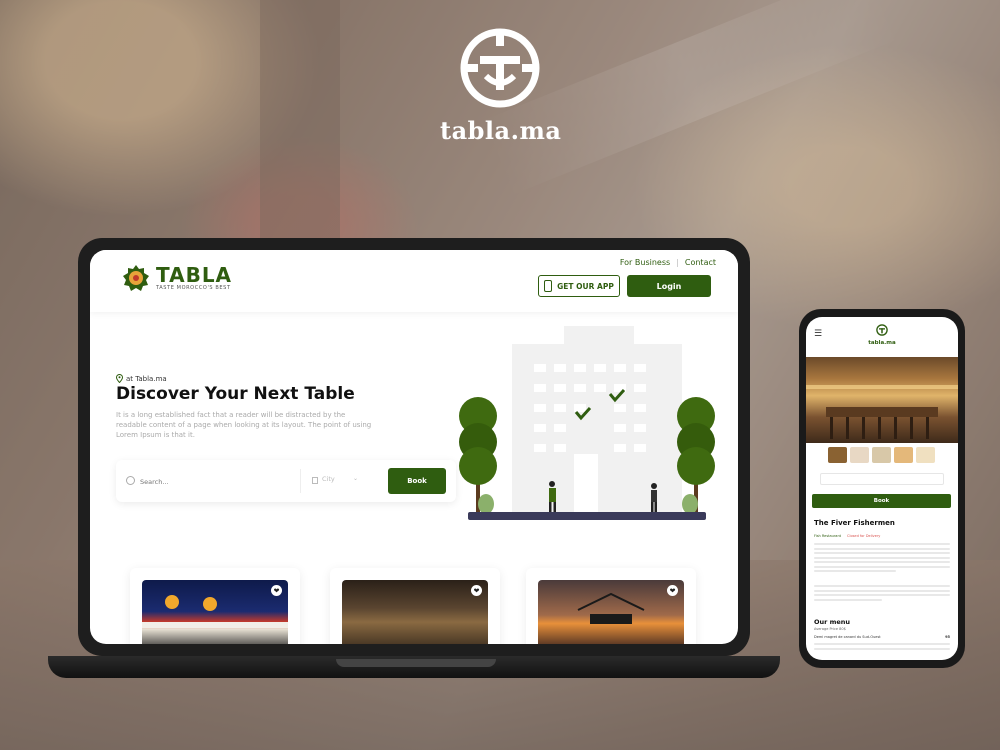 The height and width of the screenshot is (750, 1000). Describe the element at coordinates (501, 130) in the screenshot. I see `brand-name: tabla.ma` at that location.